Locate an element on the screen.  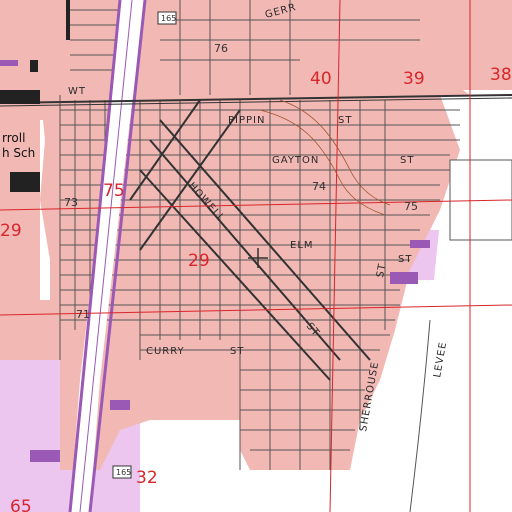
elevation-71: 71 is located at coordinates (83, 314).